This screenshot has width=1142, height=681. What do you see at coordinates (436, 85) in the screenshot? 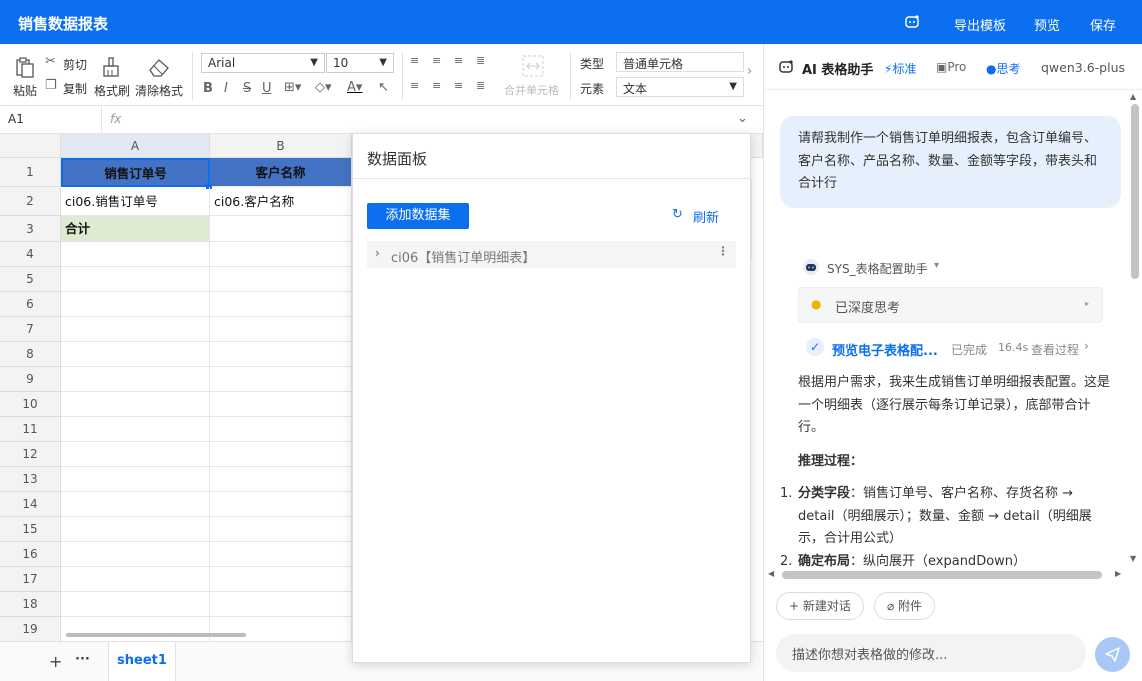
I see `align-center-icon: ≡` at bounding box center [436, 85].